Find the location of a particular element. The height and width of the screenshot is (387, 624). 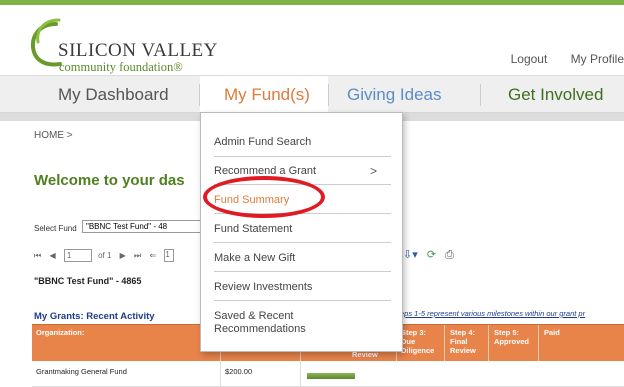

svcf-logo: SILICON VALLEY community foundation® is located at coordinates (128, 46).